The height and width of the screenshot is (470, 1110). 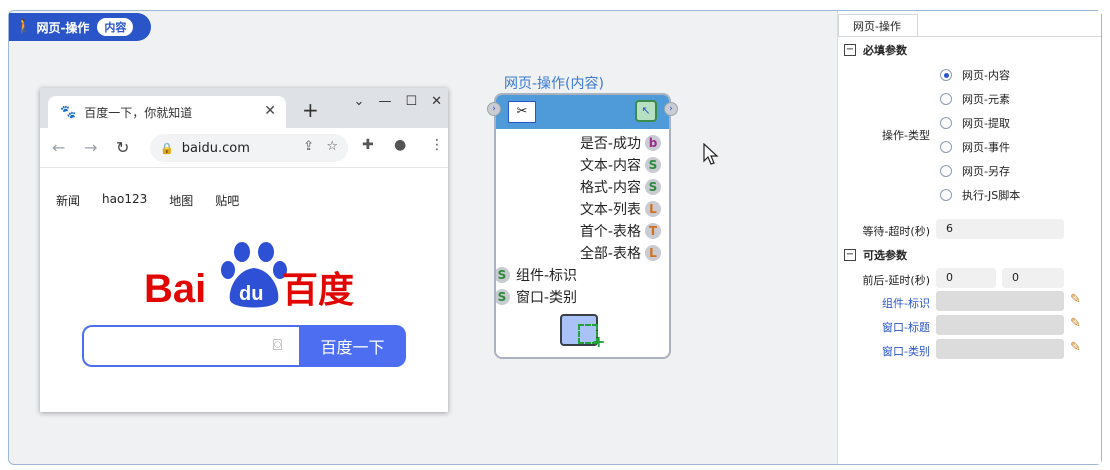 I want to click on output-label: 首个-表格, so click(x=610, y=232).